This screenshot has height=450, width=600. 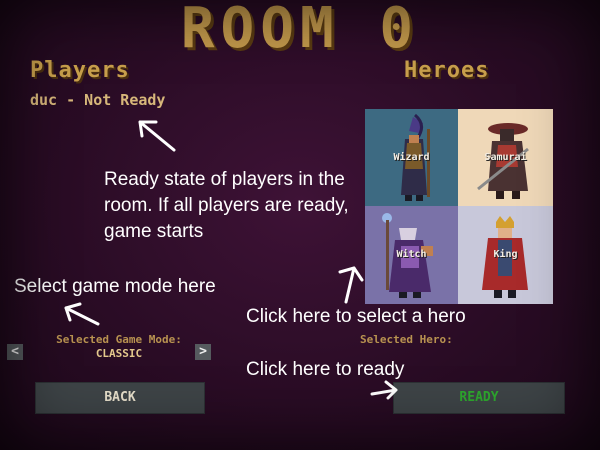 I want to click on hero-wizard: Wizard, so click(x=411, y=157).